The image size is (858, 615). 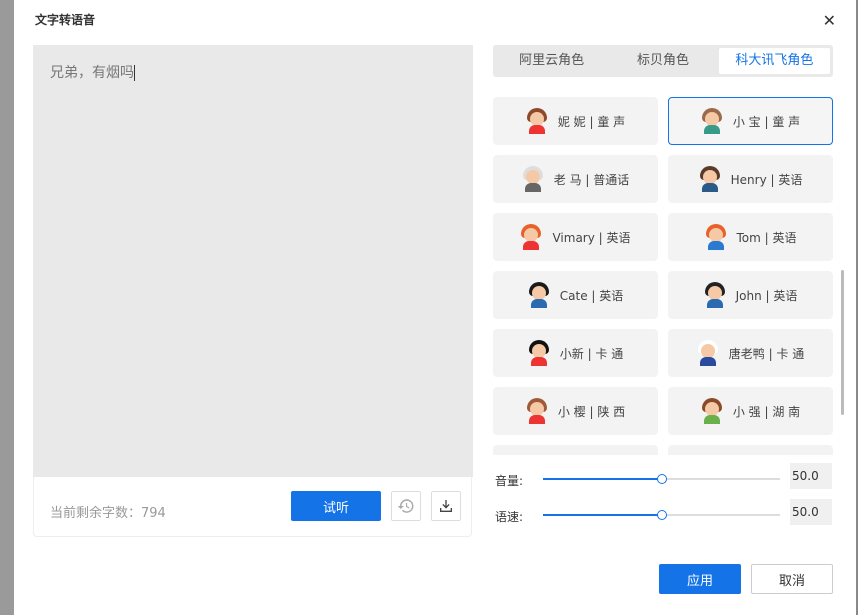 I want to click on history-button, so click(x=406, y=506).